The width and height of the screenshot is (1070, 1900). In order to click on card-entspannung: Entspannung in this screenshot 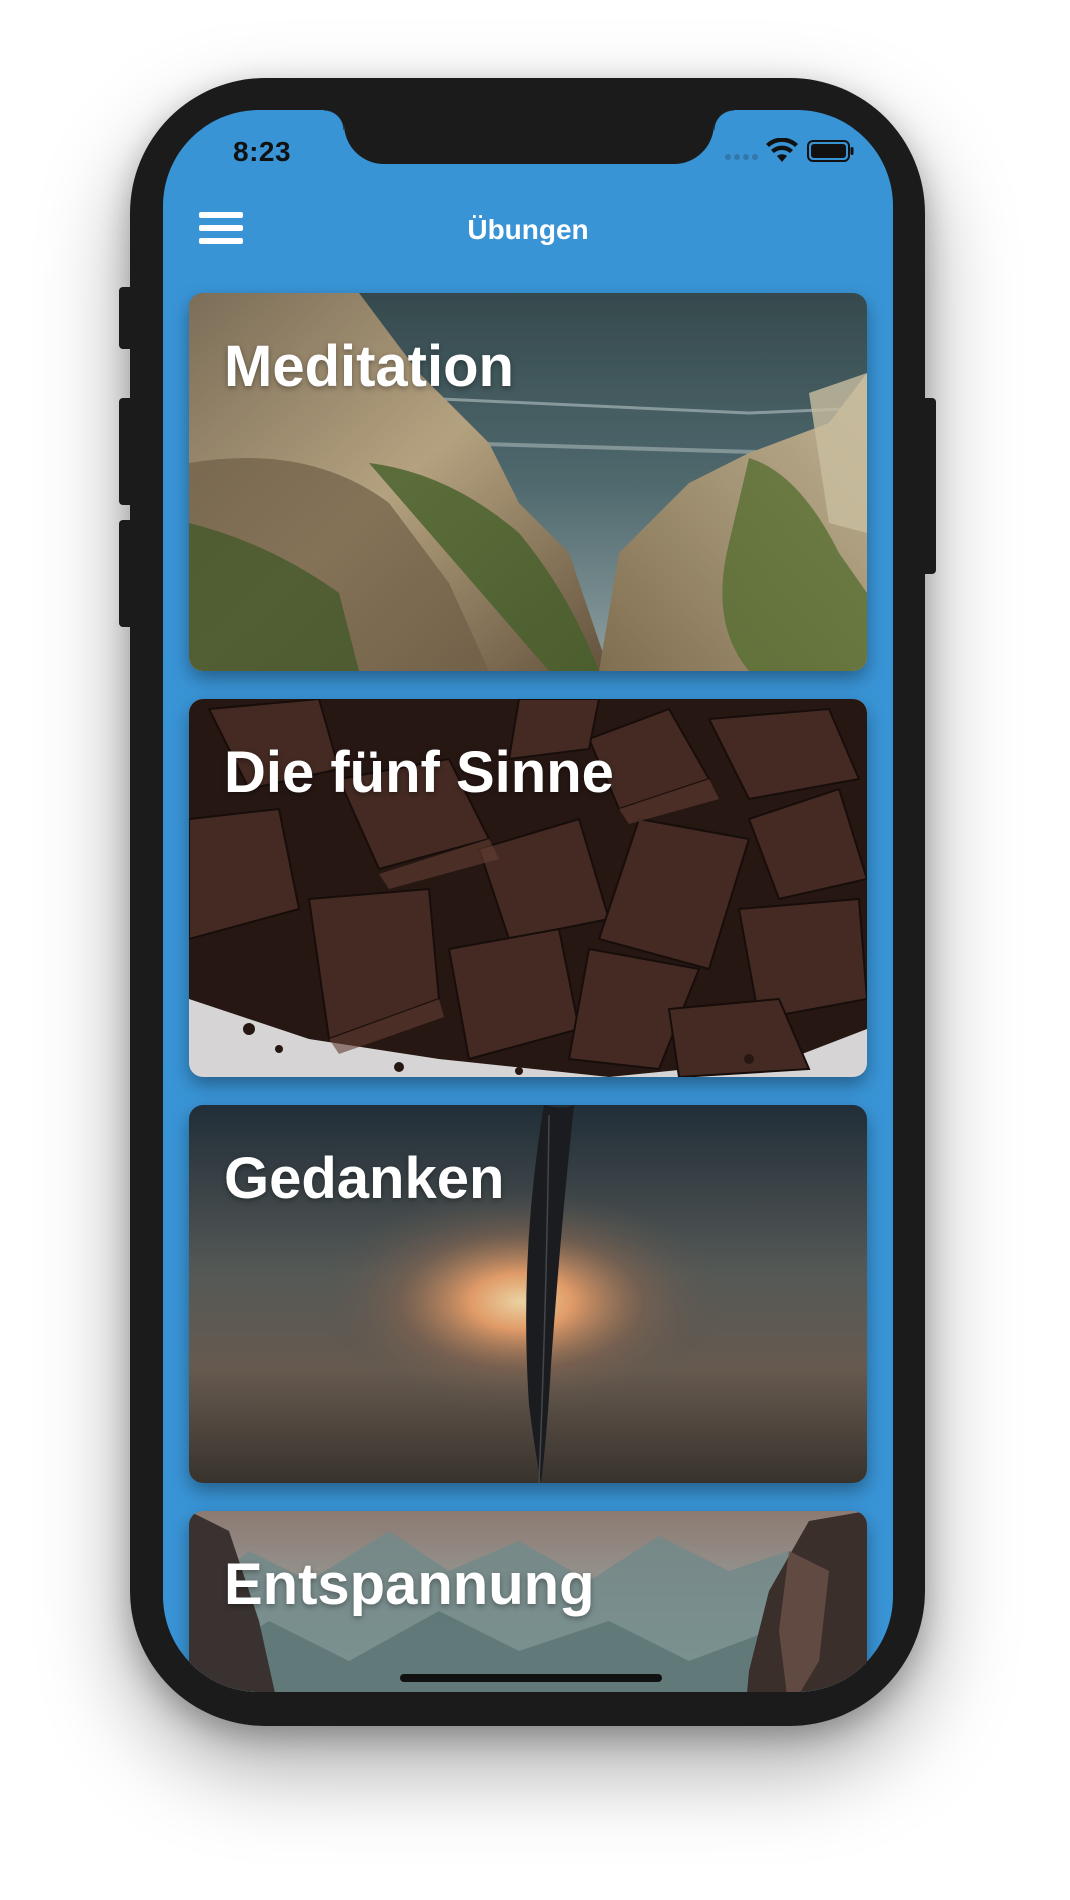, I will do `click(528, 1601)`.